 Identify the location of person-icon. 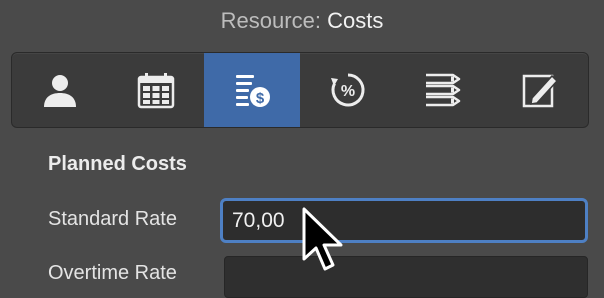
(60, 91).